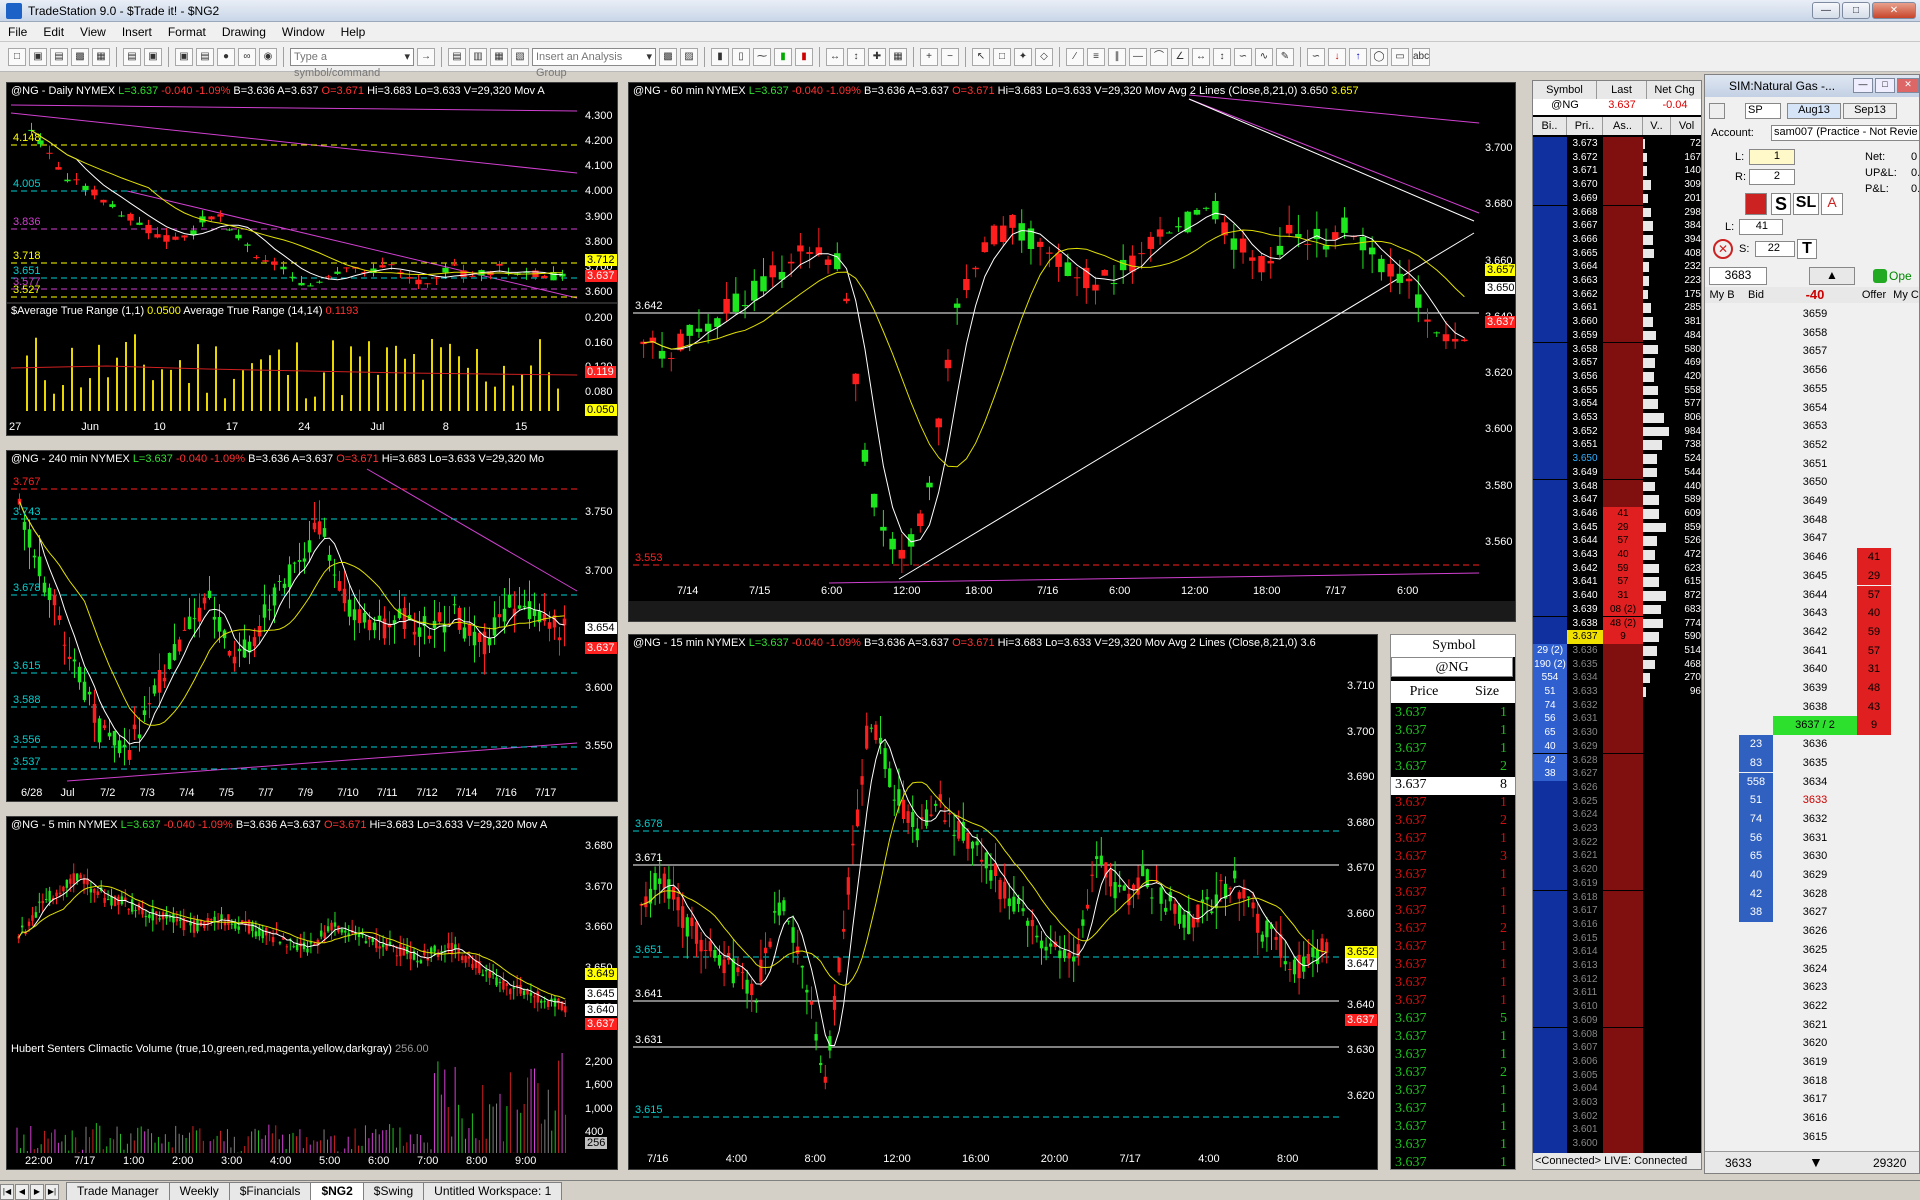  What do you see at coordinates (353, 32) in the screenshot?
I see `menu-help: Help` at bounding box center [353, 32].